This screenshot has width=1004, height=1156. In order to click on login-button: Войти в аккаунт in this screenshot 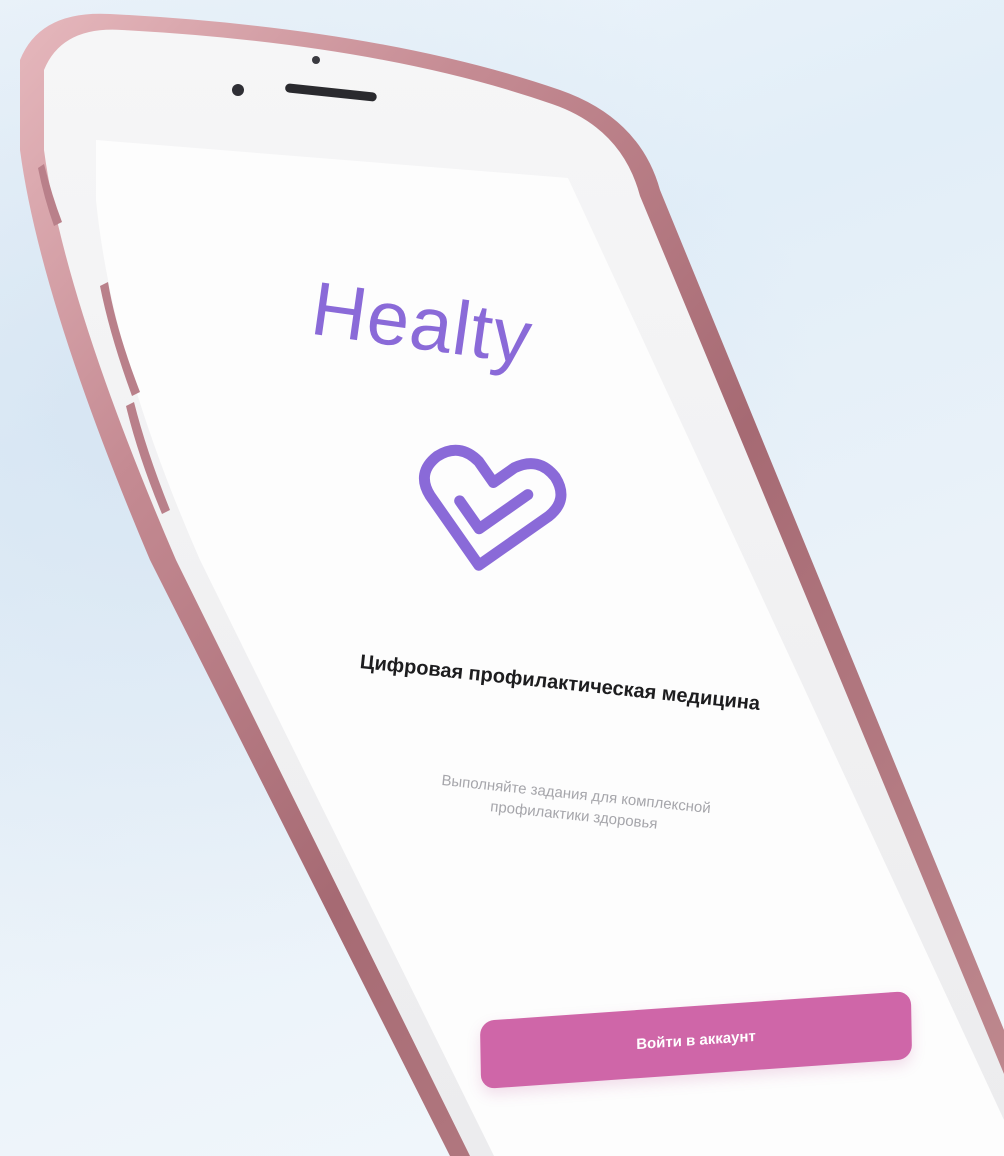, I will do `click(696, 1040)`.